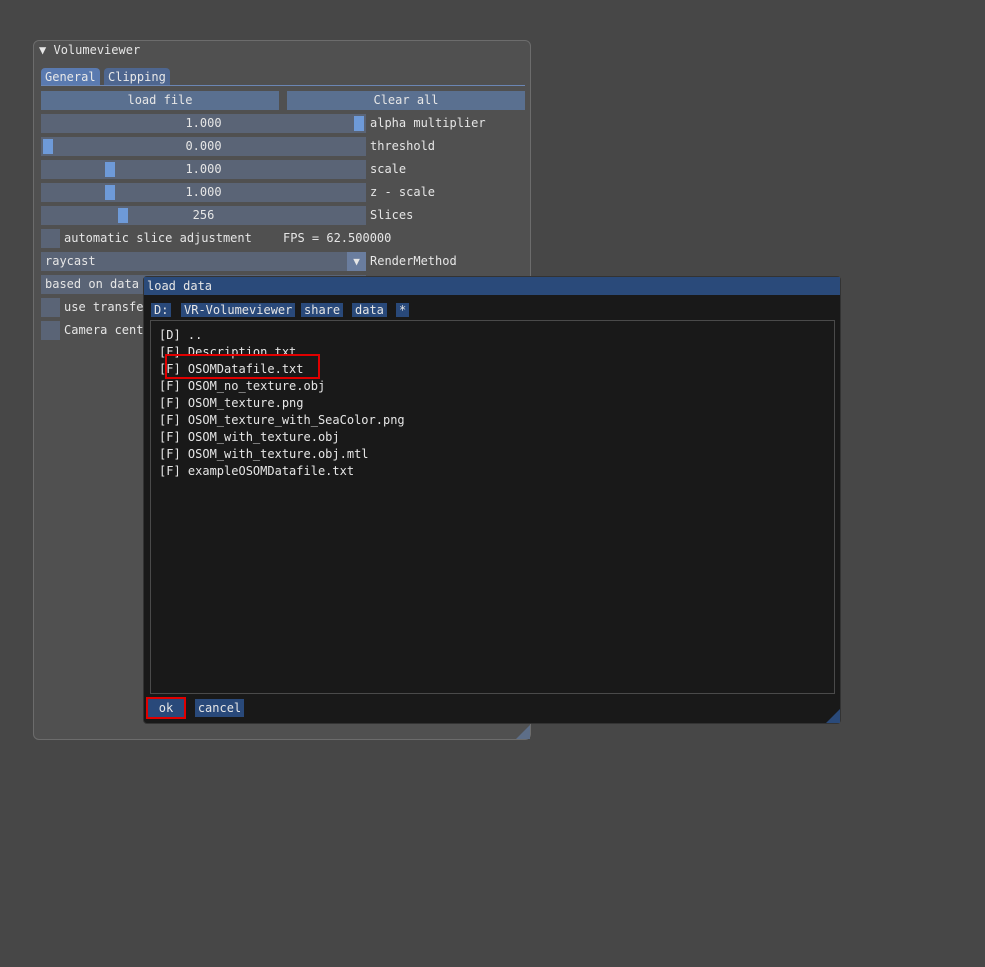 The width and height of the screenshot is (985, 967). Describe the element at coordinates (249, 437) in the screenshot. I see `file-list-item: [F] OSOM_with_texture.obj` at that location.